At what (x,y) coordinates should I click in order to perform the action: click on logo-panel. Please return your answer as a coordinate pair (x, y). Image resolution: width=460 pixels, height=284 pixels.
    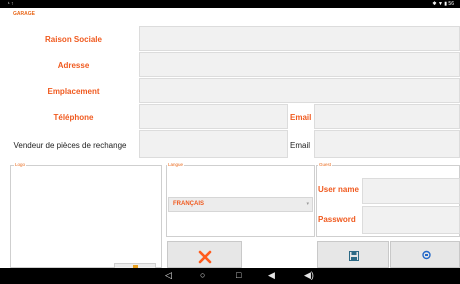
    Looking at the image, I should click on (86, 217).